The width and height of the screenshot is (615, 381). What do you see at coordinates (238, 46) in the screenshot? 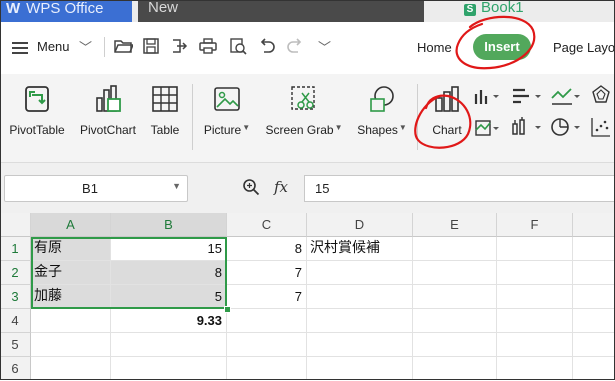
I see `print-preview-icon` at bounding box center [238, 46].